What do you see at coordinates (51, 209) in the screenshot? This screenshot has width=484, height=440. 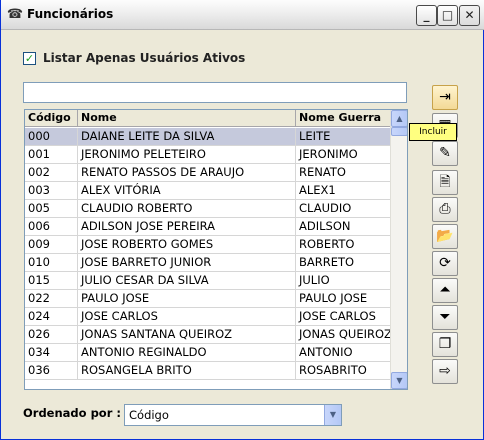 I see `cell-codigo: 005` at bounding box center [51, 209].